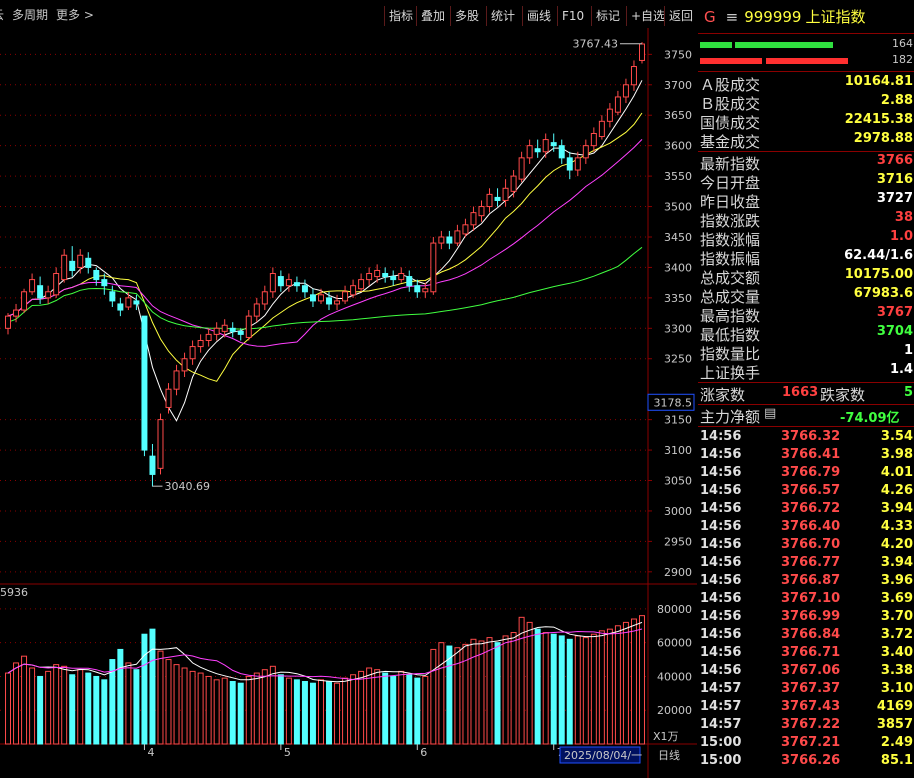  Describe the element at coordinates (680, 16) in the screenshot. I see `back-button: 返回` at that location.